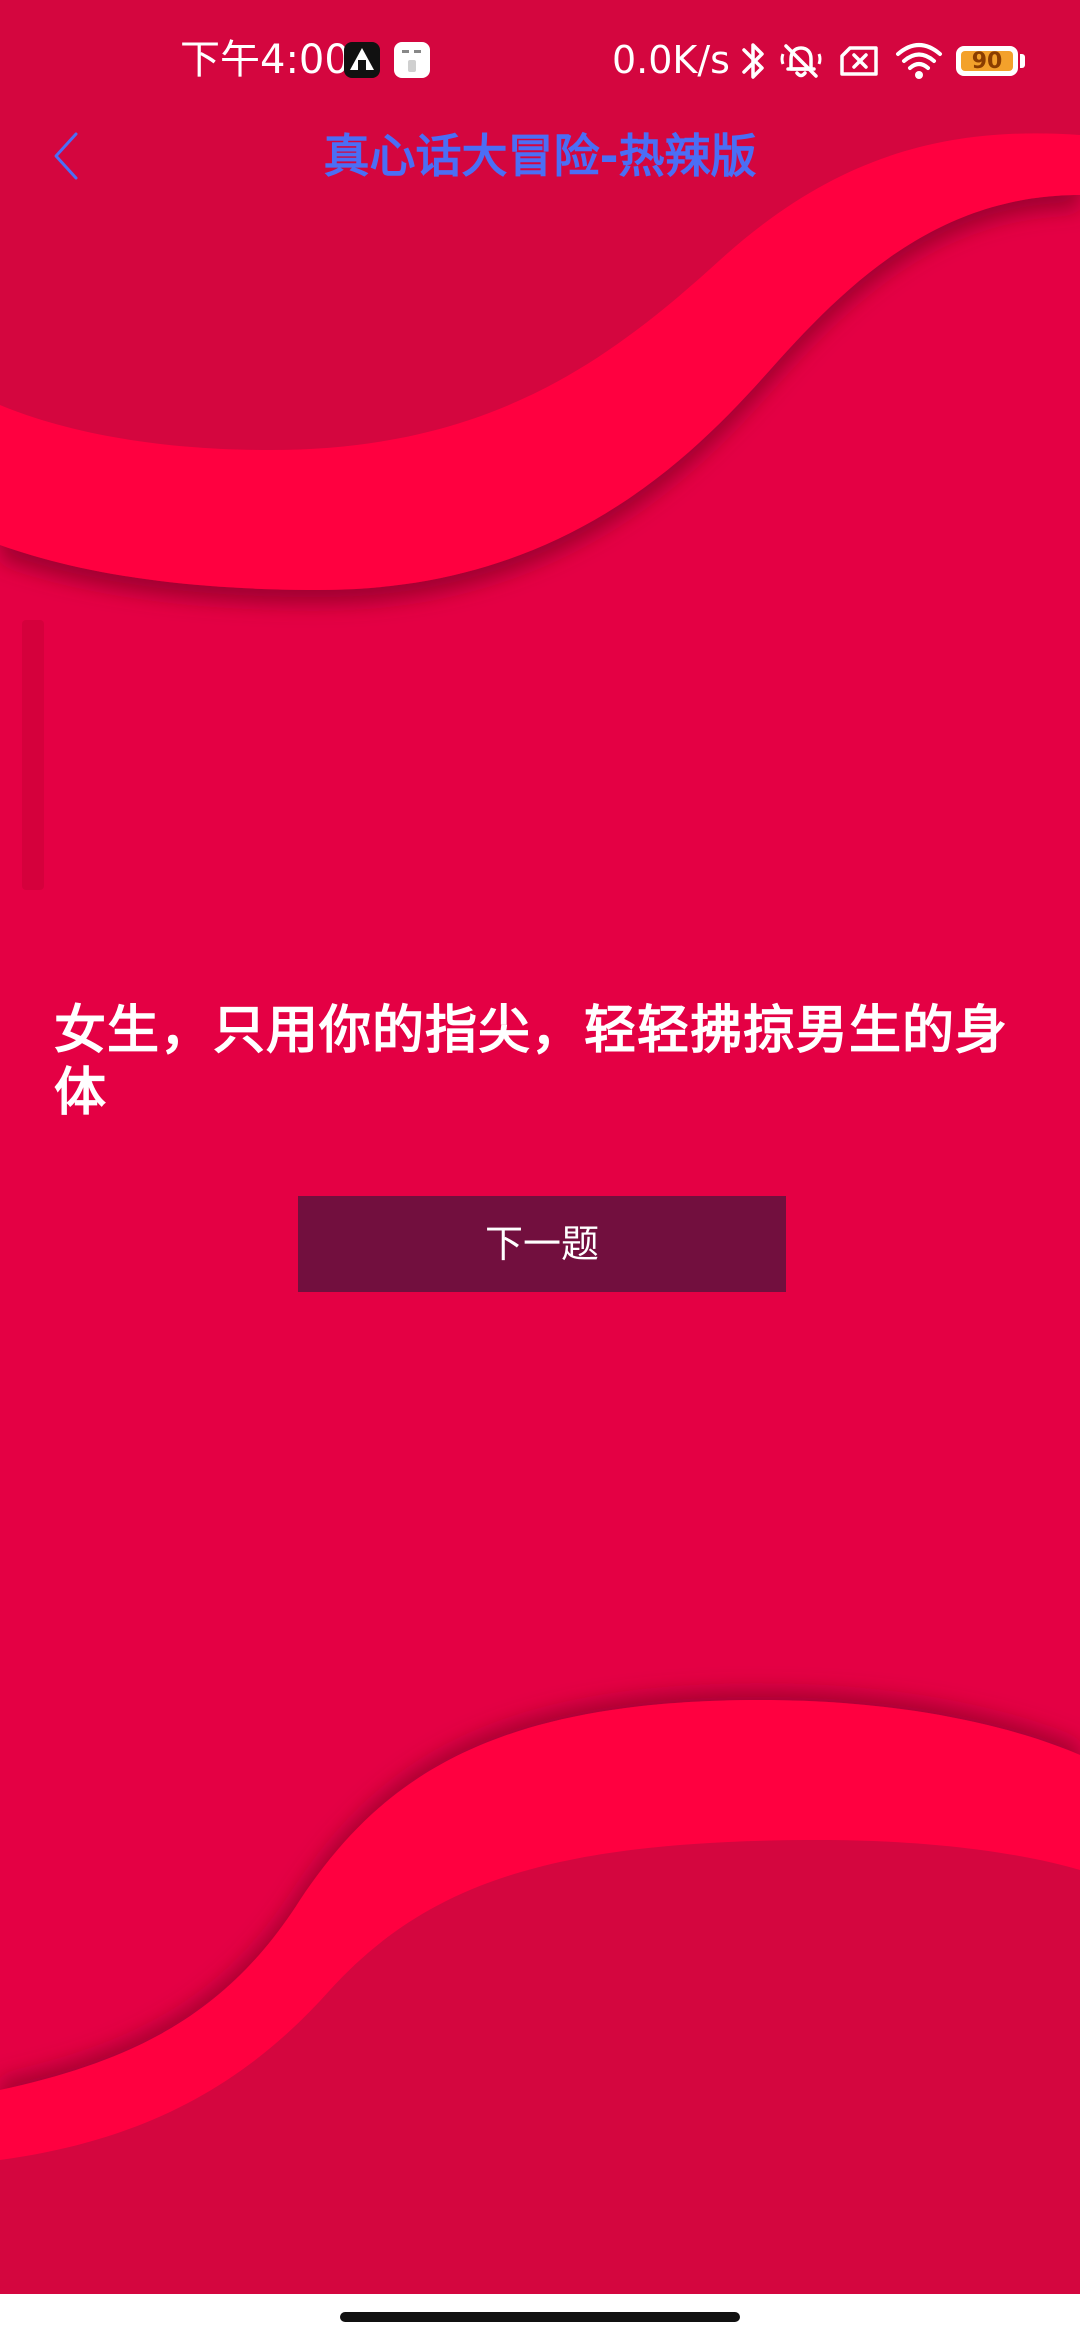 Image resolution: width=1080 pixels, height=2340 pixels. I want to click on wifi-icon, so click(919, 63).